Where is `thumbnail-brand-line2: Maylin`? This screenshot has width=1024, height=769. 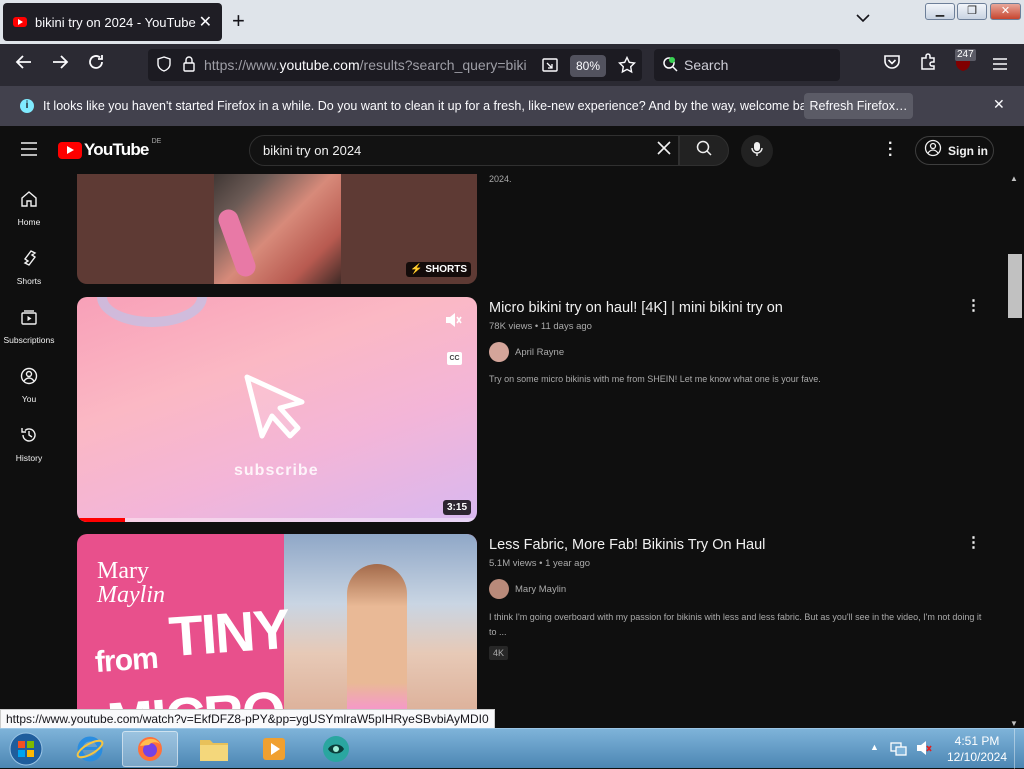 thumbnail-brand-line2: Maylin is located at coordinates (131, 595).